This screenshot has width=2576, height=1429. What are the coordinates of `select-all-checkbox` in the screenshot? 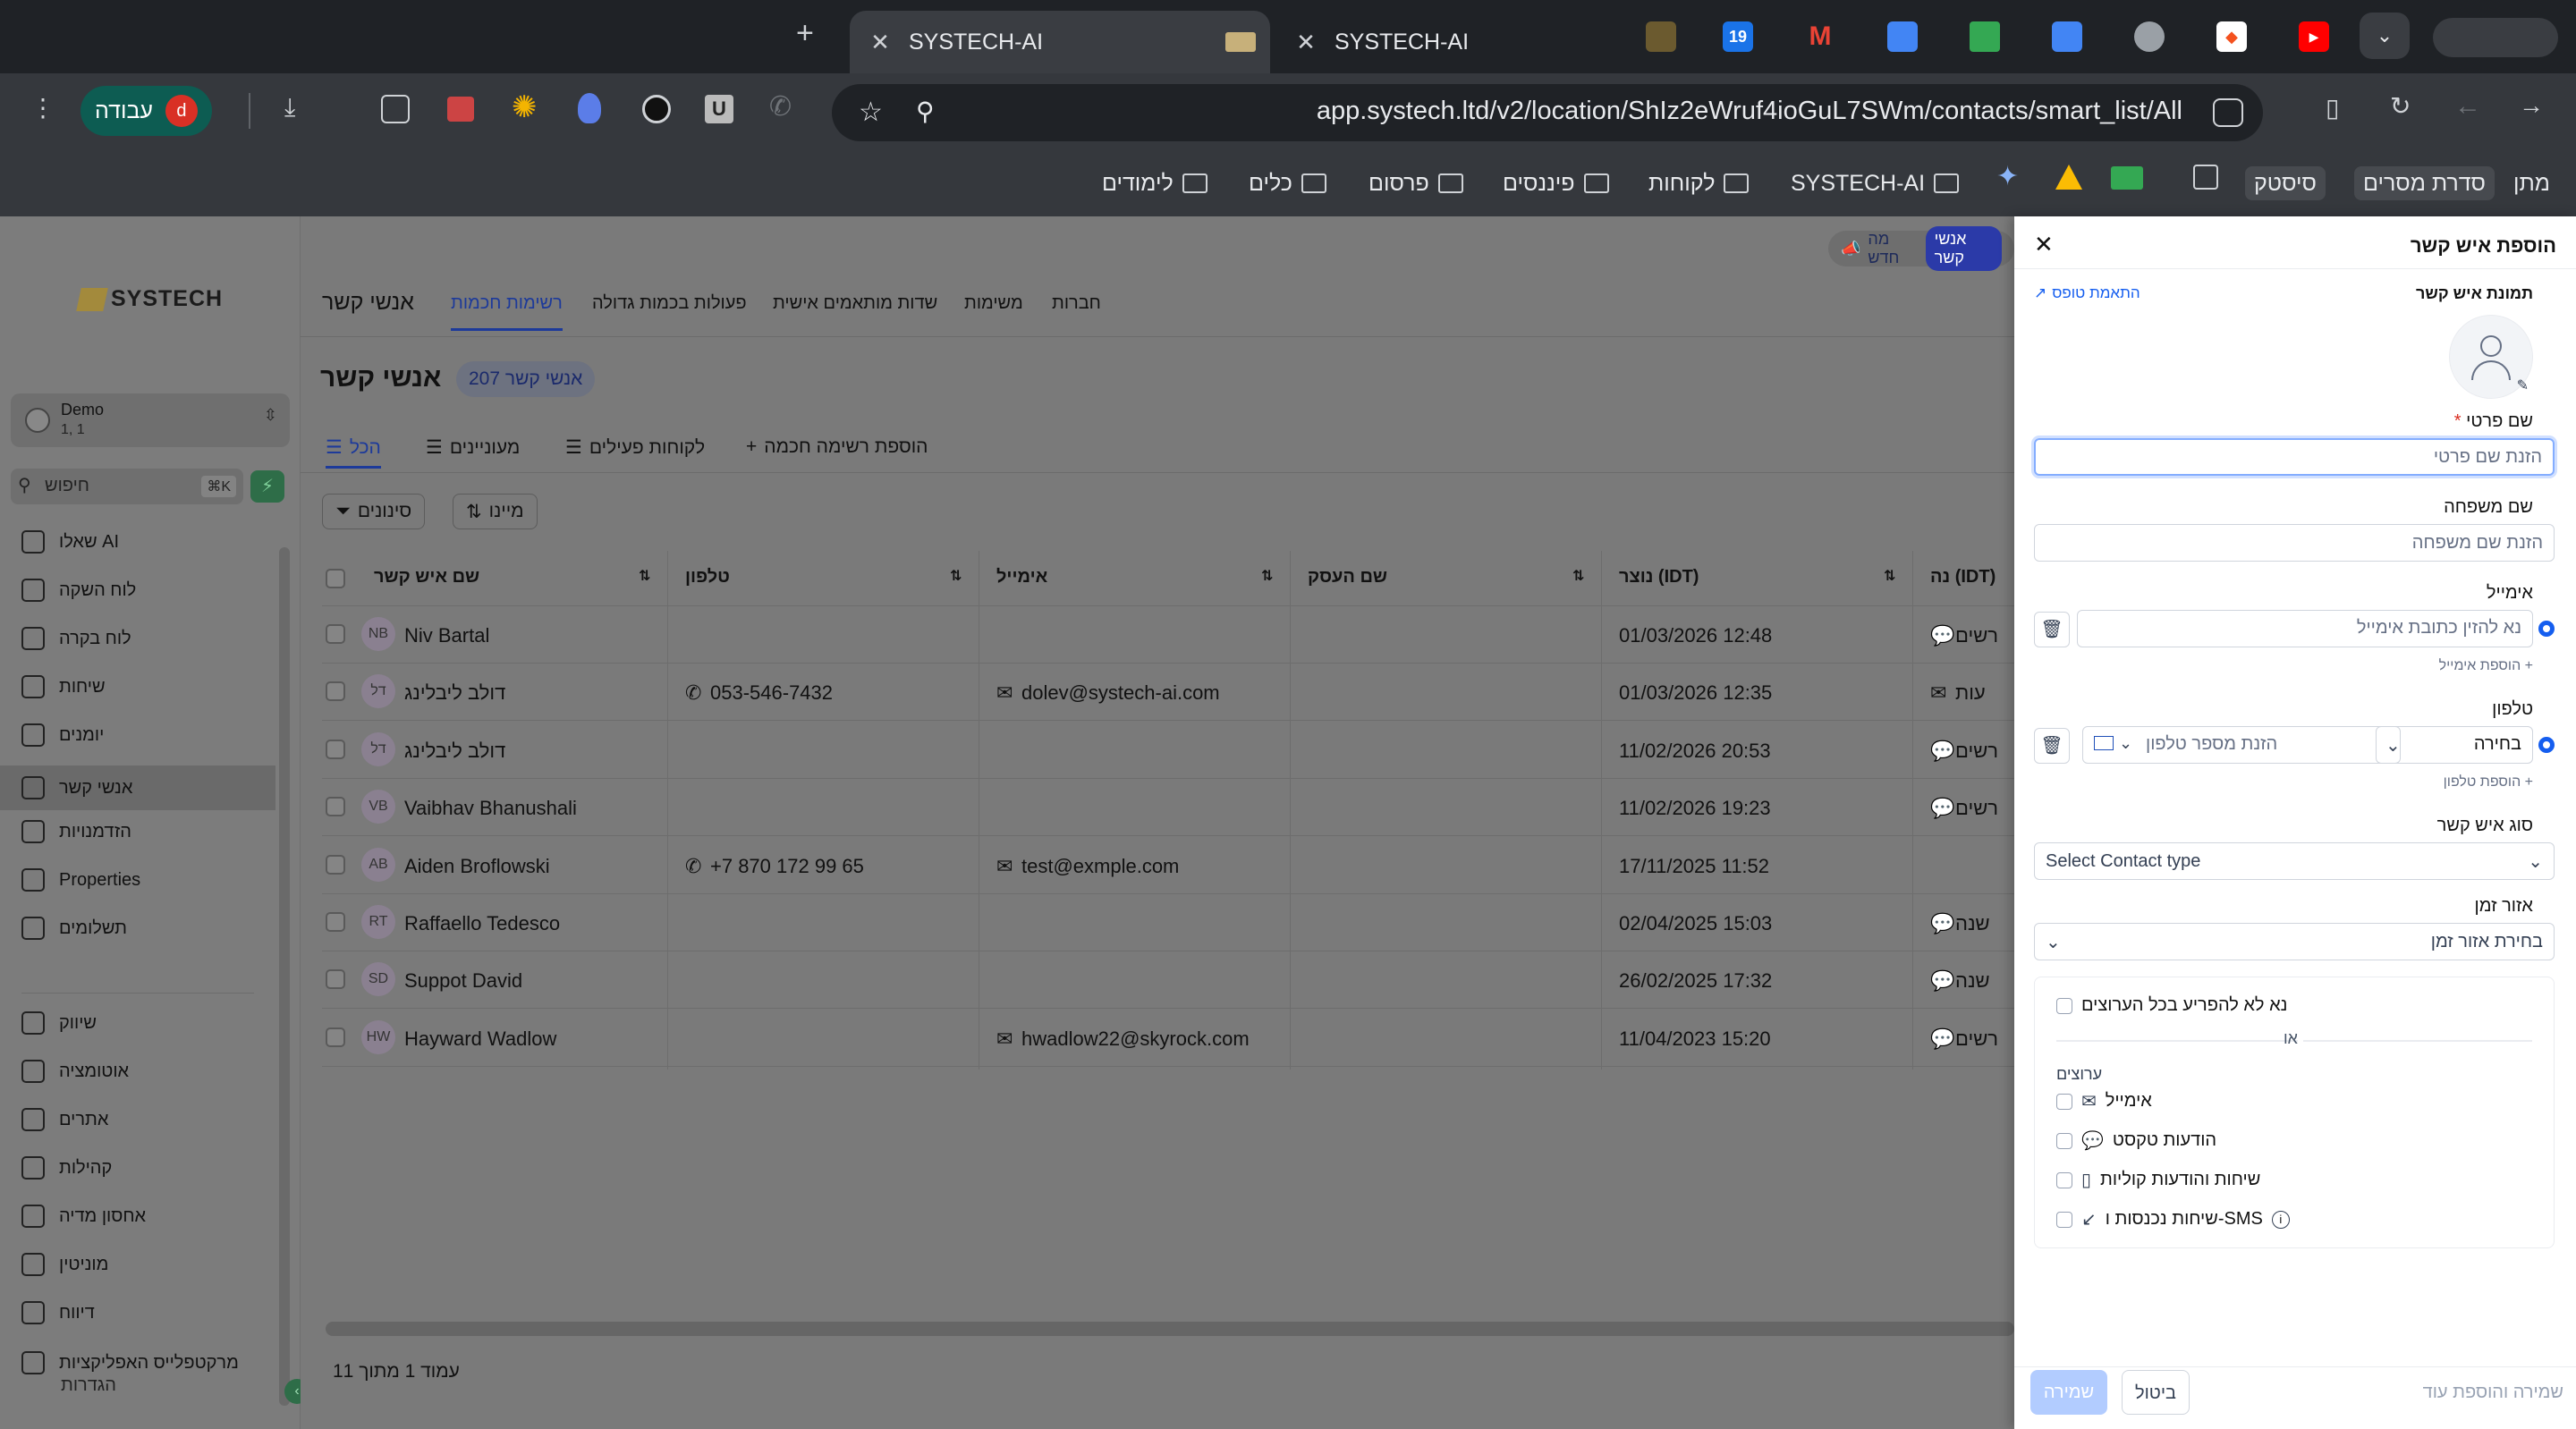 It's located at (335, 578).